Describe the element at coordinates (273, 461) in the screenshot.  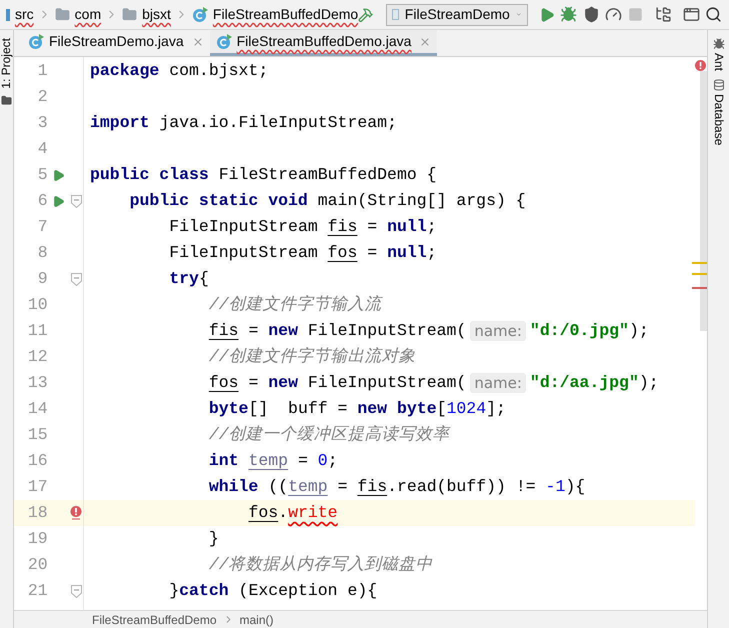
I see `code-text: int temp = 0;` at that location.